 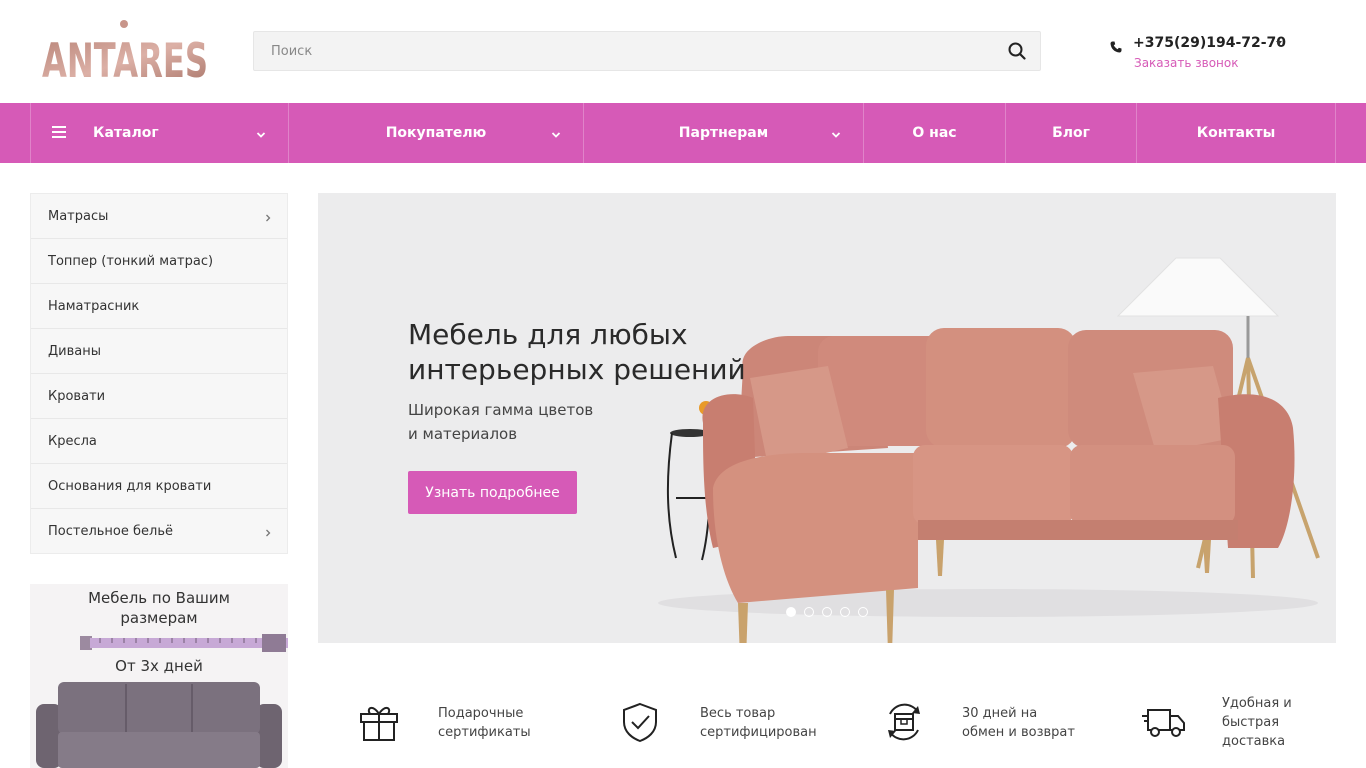 I want to click on sidebar-item-armchairs: Кресла, so click(x=159, y=441).